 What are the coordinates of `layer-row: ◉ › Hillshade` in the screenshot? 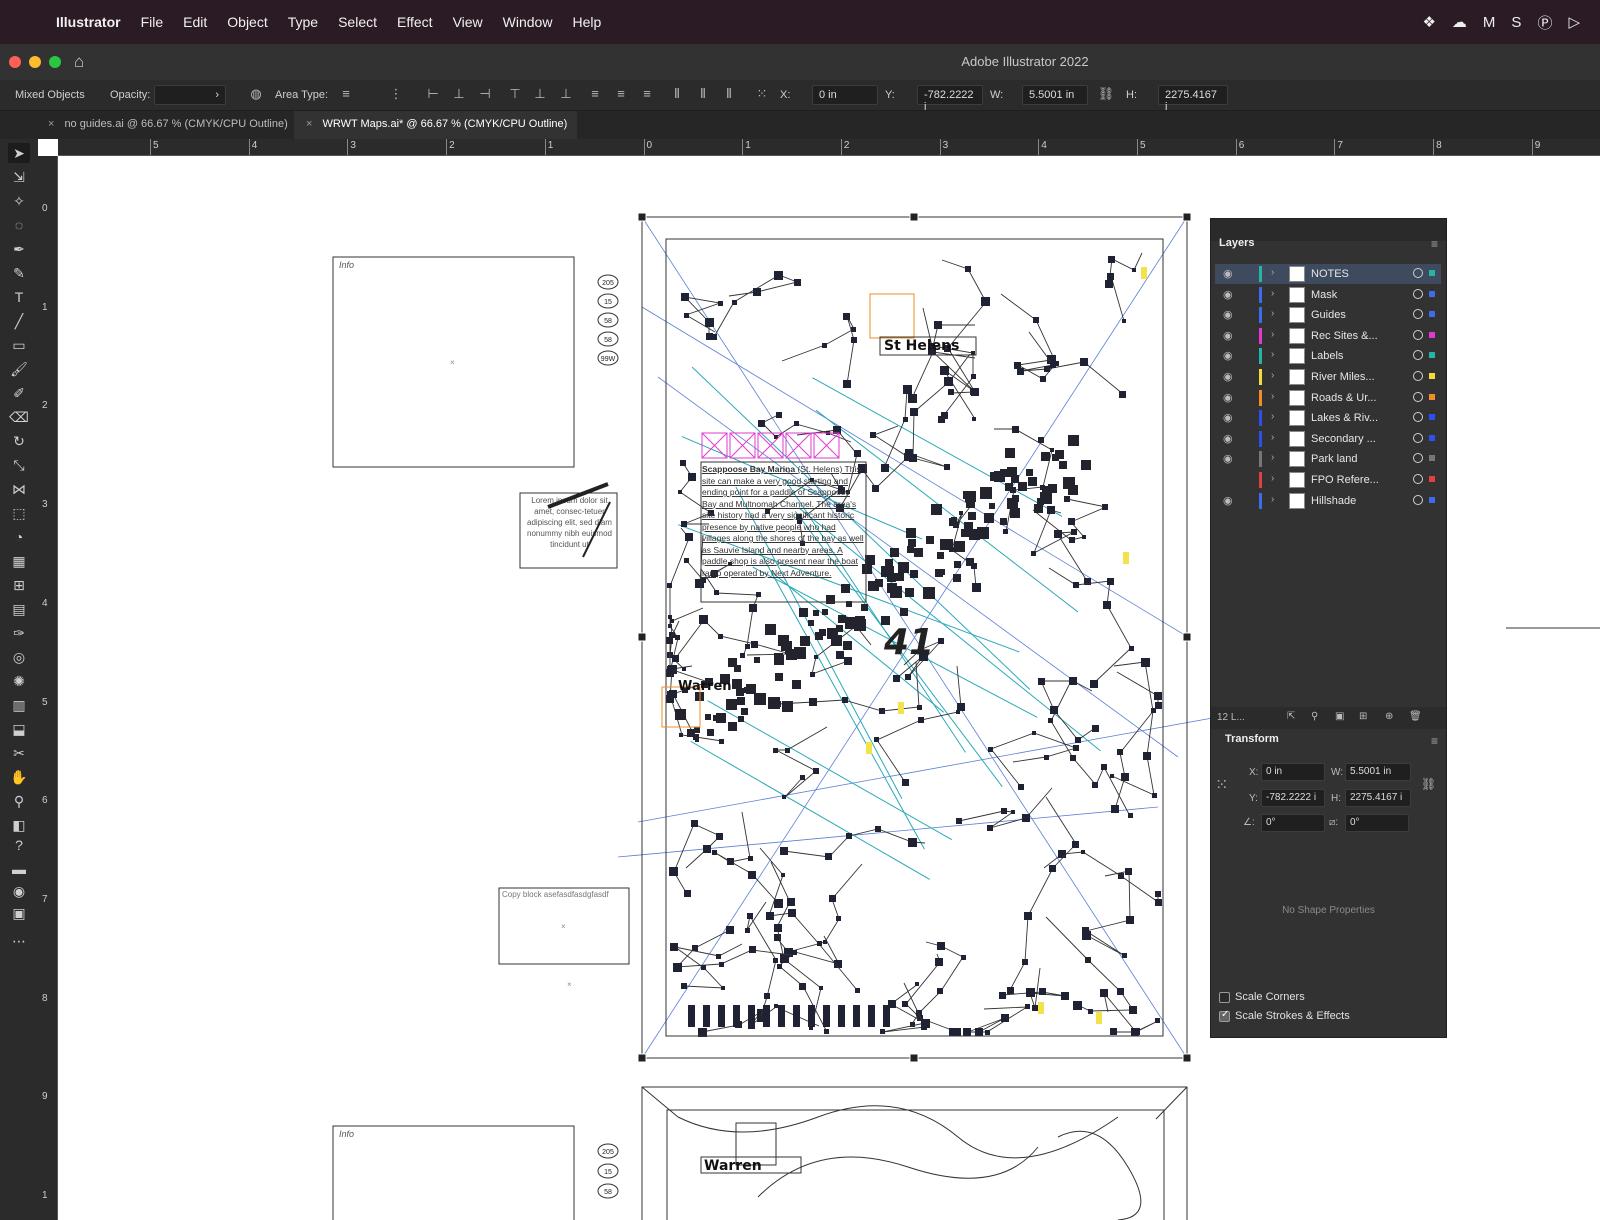 It's located at (1328, 501).